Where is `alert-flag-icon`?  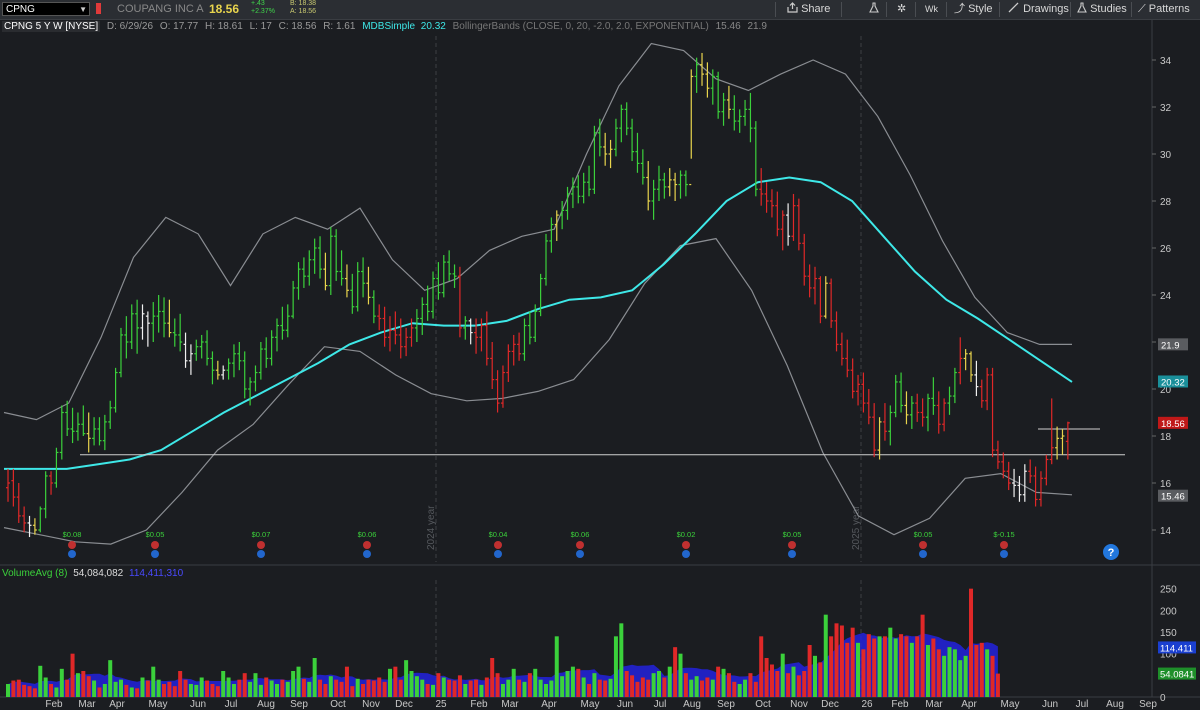
alert-flag-icon is located at coordinates (98, 8).